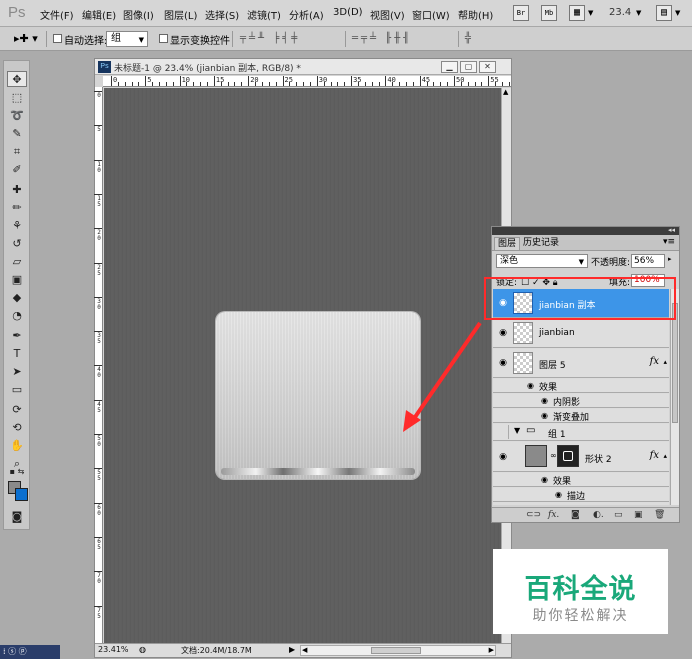 The width and height of the screenshot is (692, 659). I want to click on menu-select: 选择(S), so click(222, 14).